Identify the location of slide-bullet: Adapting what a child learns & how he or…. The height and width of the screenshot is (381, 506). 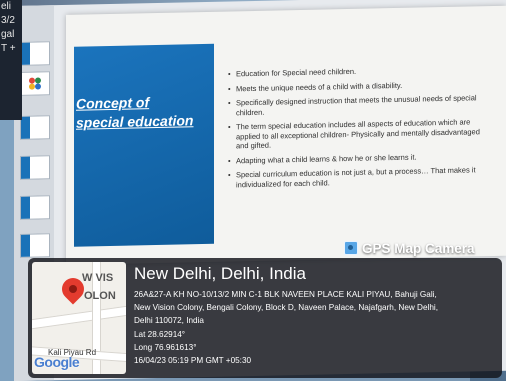
(359, 158).